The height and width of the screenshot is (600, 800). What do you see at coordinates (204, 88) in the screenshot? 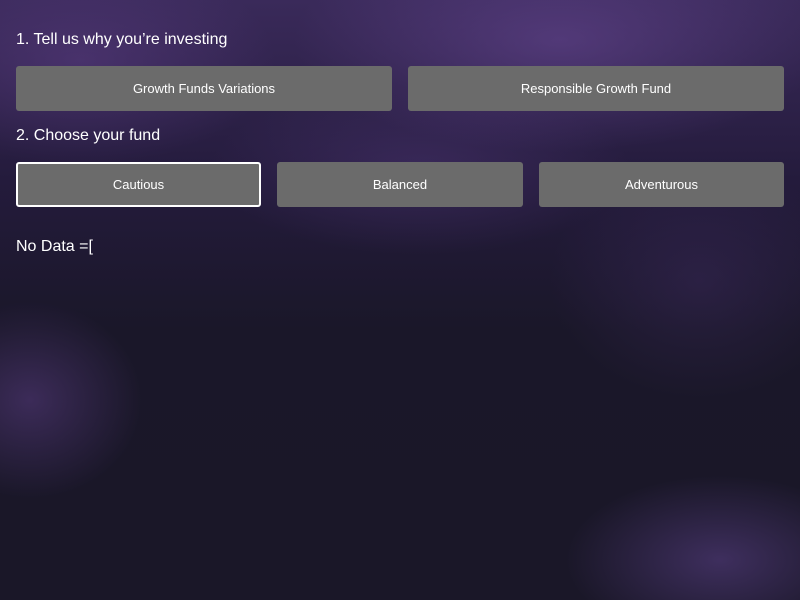
I see `growth-funds-variations-button: Growth Funds Variations` at bounding box center [204, 88].